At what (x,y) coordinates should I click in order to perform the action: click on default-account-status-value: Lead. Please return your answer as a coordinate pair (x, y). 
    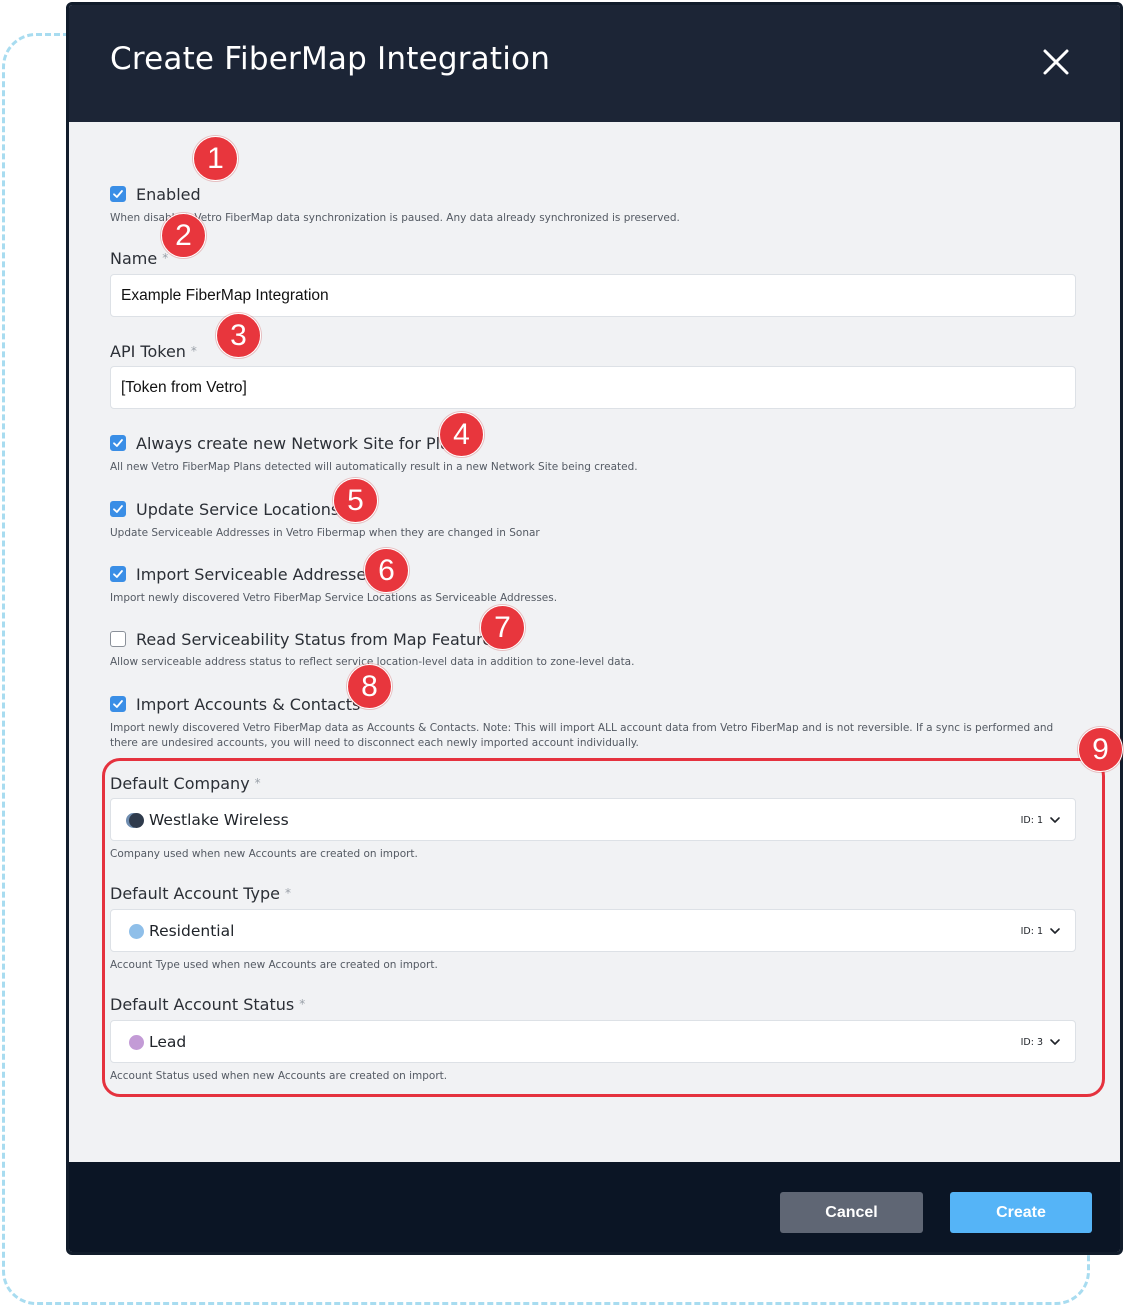
    Looking at the image, I should click on (168, 1042).